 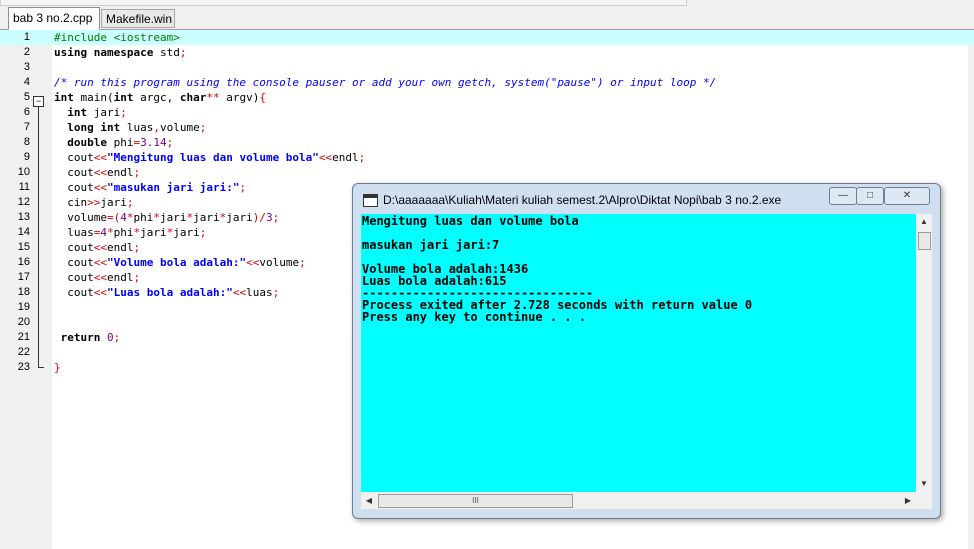 What do you see at coordinates (138, 18) in the screenshot?
I see `tab-makefile: Makefile.win` at bounding box center [138, 18].